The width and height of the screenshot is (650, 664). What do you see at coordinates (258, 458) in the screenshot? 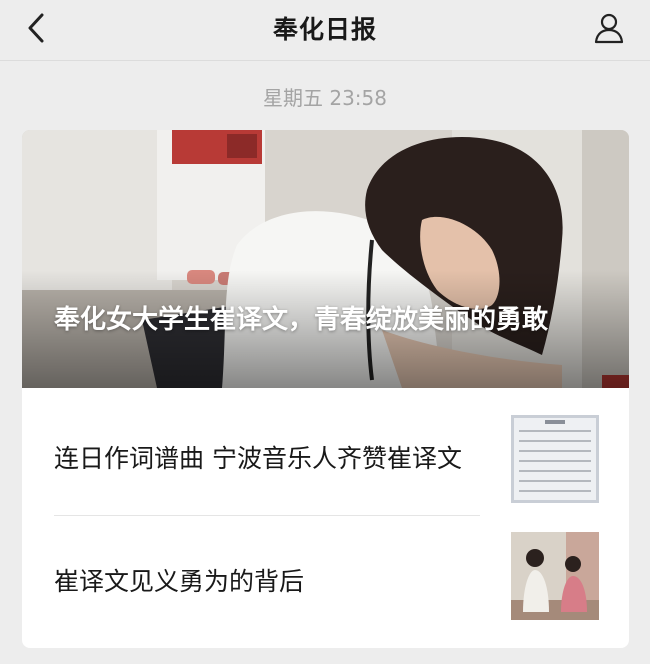
I see `article-title: 连日作词谱曲 宁波音乐人齐赞崔译文` at bounding box center [258, 458].